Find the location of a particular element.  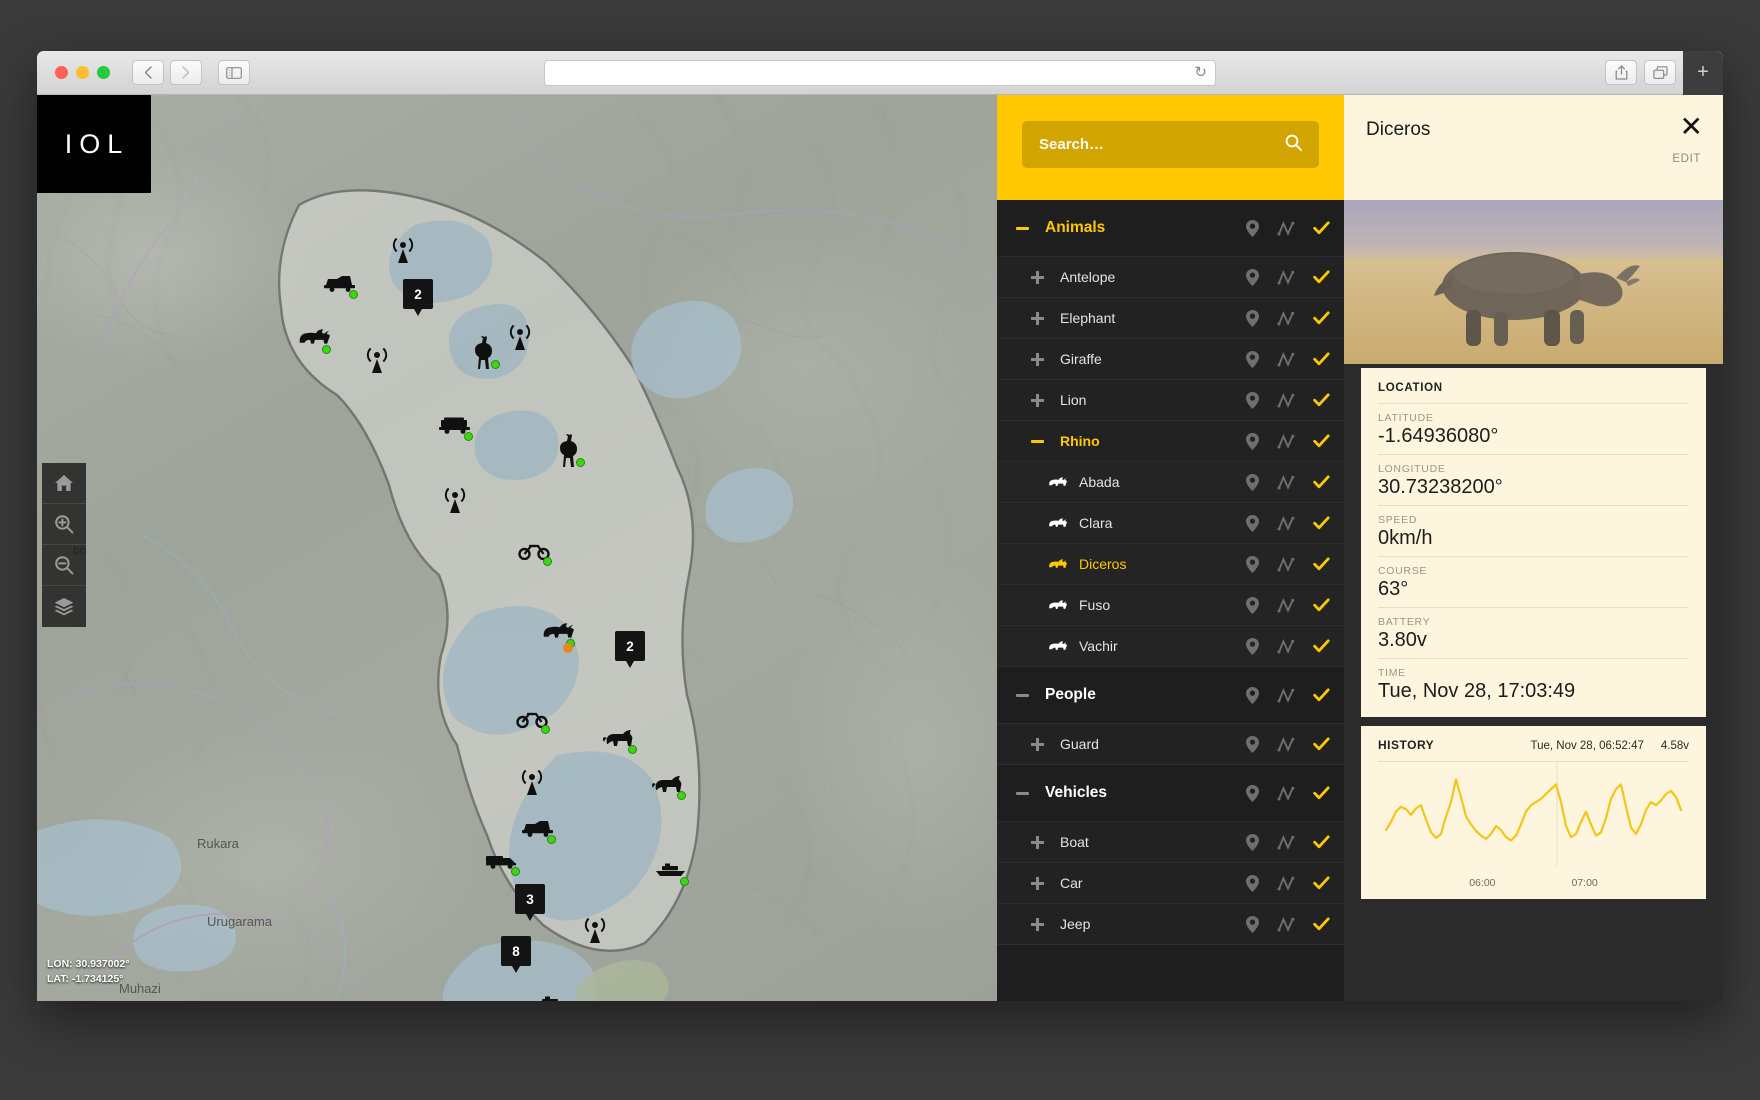

map-marker-rhino is located at coordinates (313, 338).